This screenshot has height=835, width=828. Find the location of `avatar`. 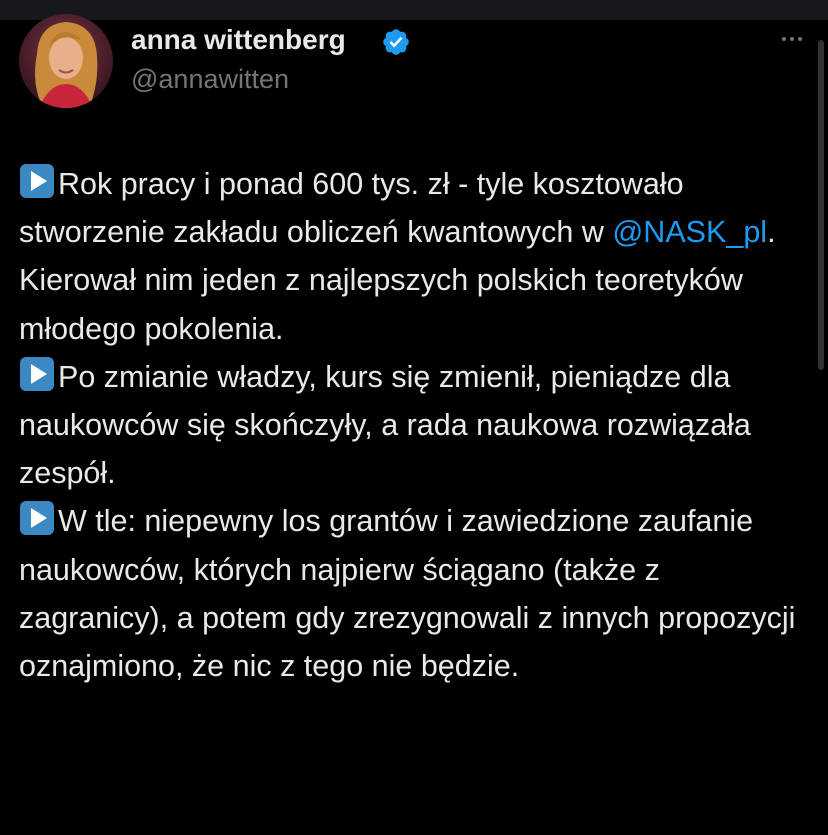

avatar is located at coordinates (66, 61).